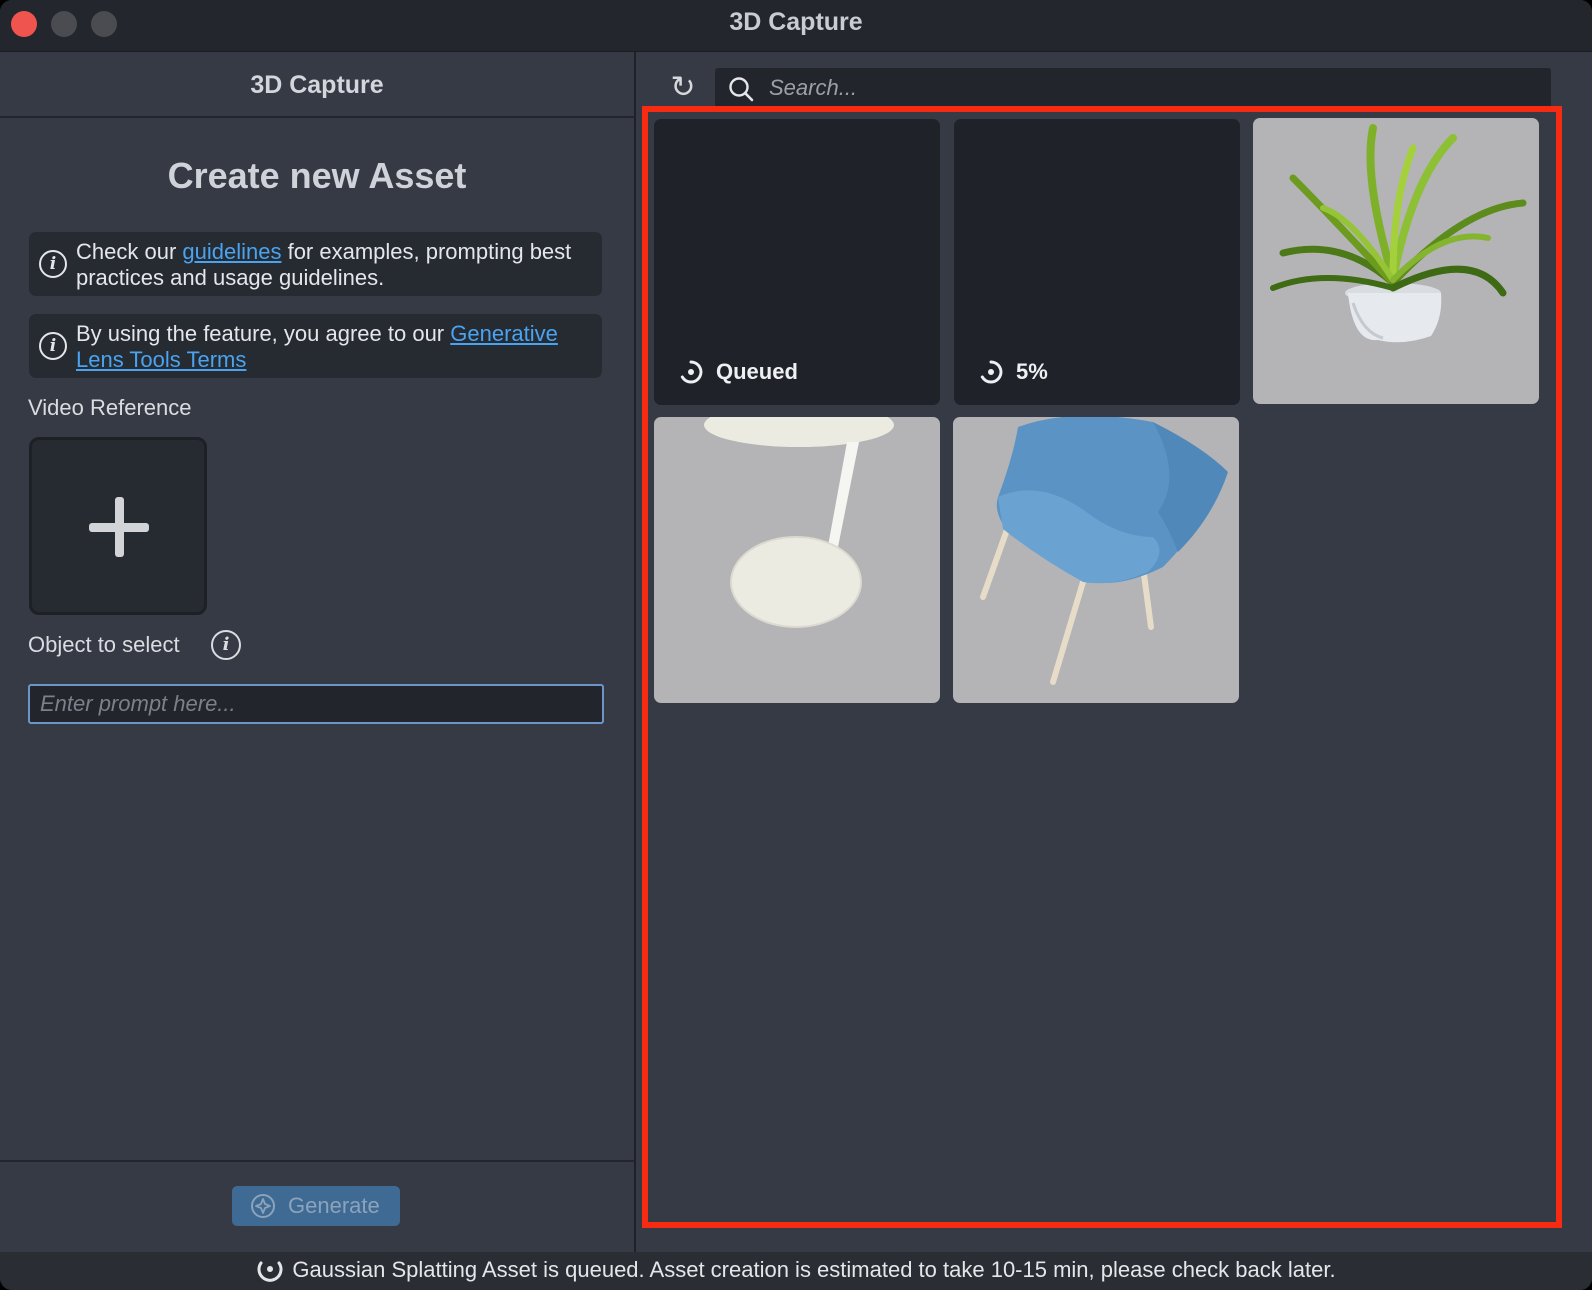 The image size is (1592, 1290). I want to click on side-table-thumbnail, so click(799, 522).